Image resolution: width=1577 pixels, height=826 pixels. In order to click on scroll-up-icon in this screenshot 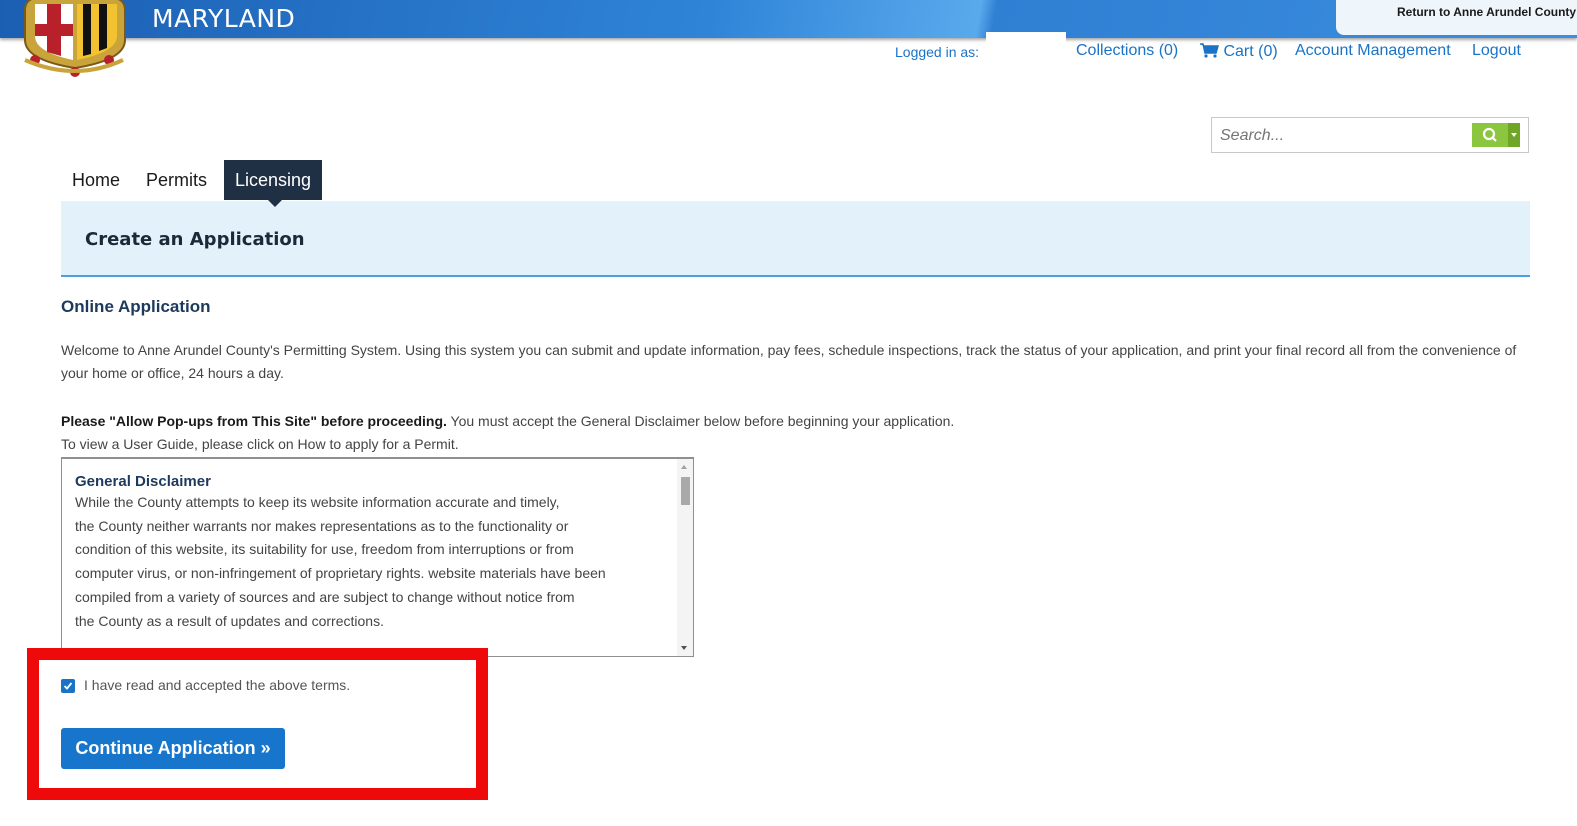, I will do `click(684, 467)`.